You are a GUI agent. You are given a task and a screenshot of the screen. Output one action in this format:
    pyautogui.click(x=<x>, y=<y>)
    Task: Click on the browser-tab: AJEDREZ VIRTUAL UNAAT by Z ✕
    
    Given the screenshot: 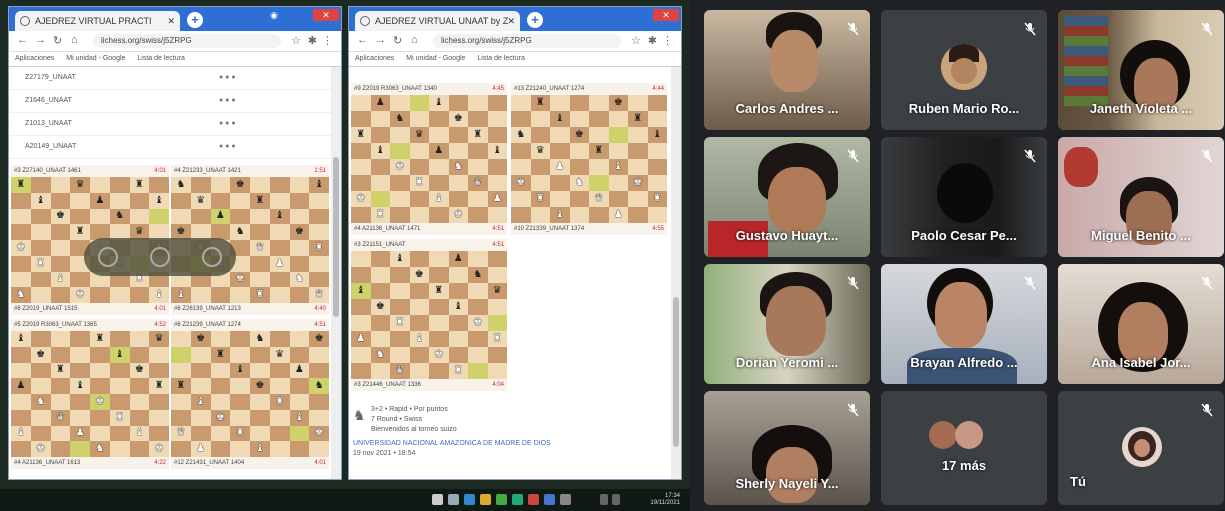 What is the action you would take?
    pyautogui.click(x=437, y=21)
    